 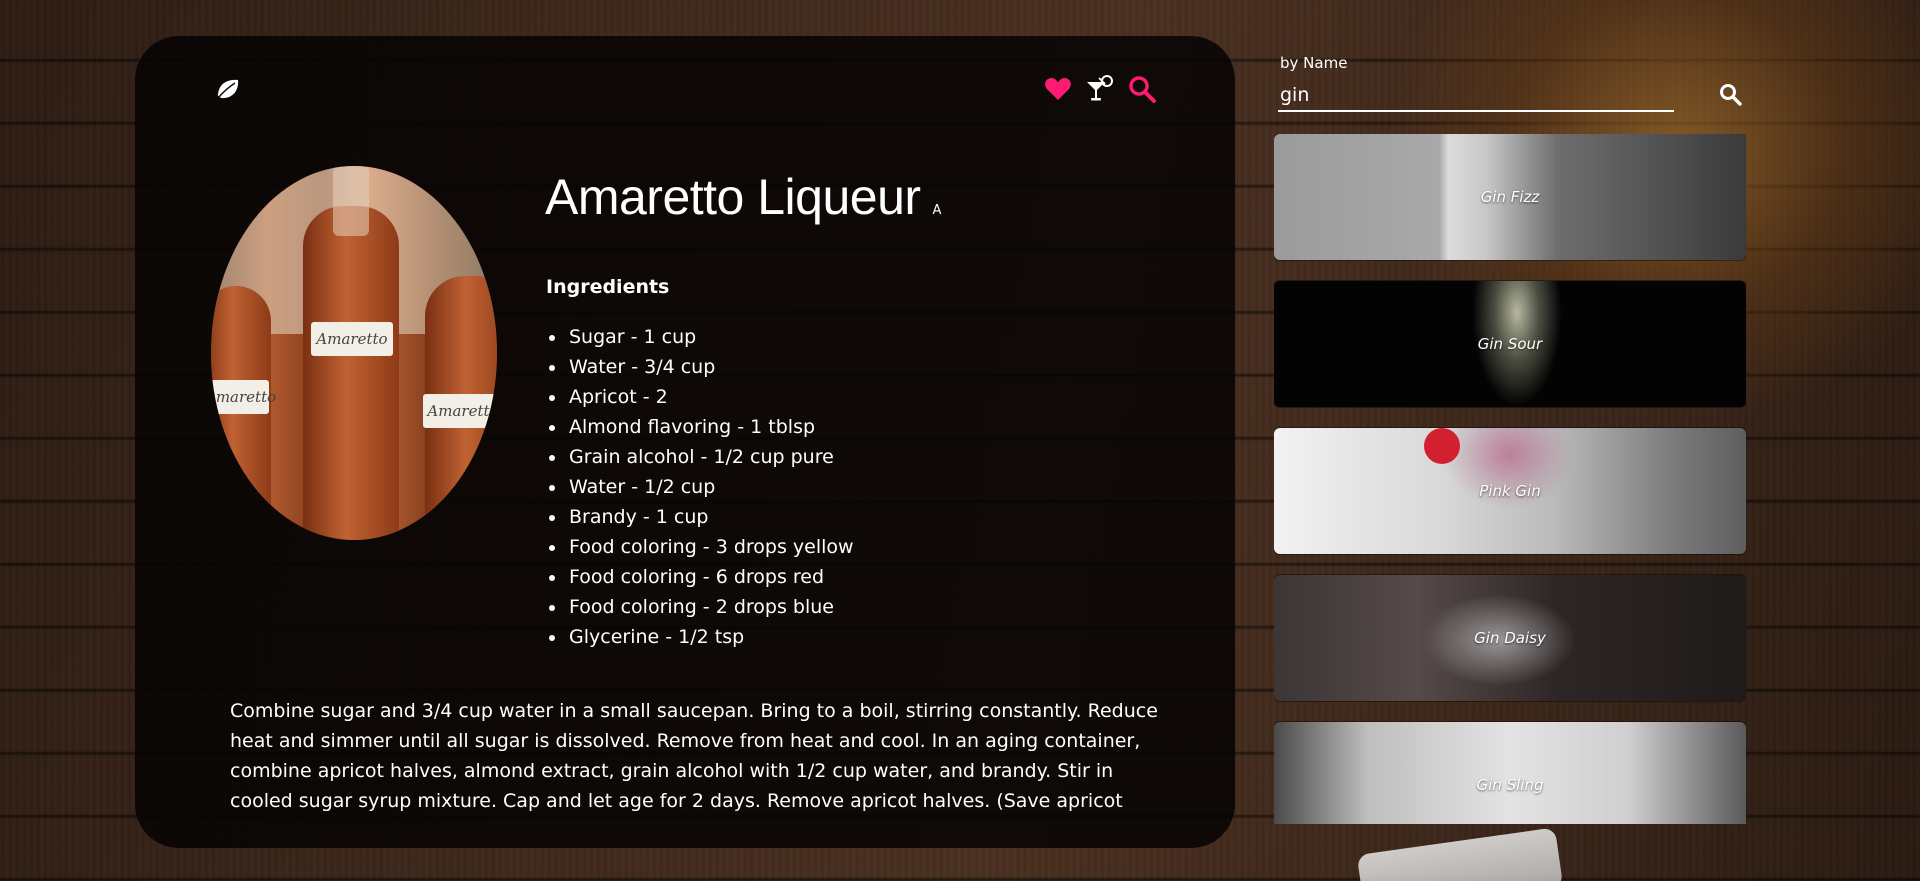 I want to click on result-name: Gin Daisy, so click(x=1510, y=638).